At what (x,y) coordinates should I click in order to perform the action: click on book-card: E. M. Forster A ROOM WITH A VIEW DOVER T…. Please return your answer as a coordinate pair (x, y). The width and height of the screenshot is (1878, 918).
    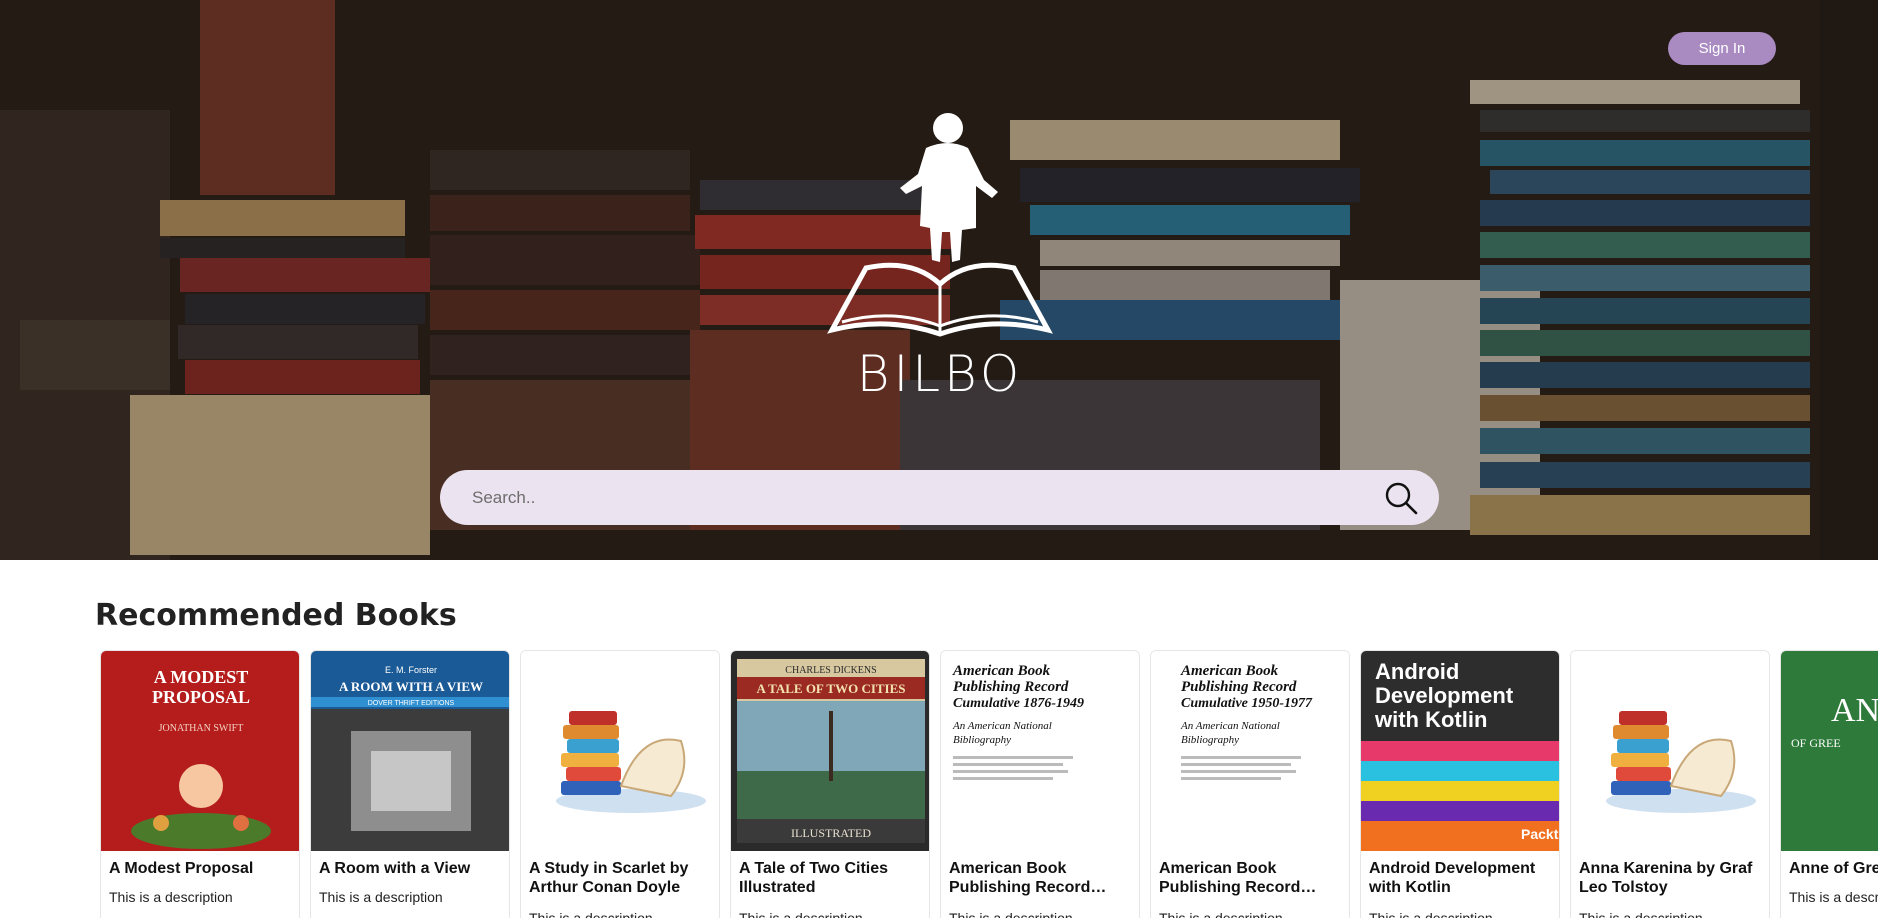
    Looking at the image, I should click on (410, 784).